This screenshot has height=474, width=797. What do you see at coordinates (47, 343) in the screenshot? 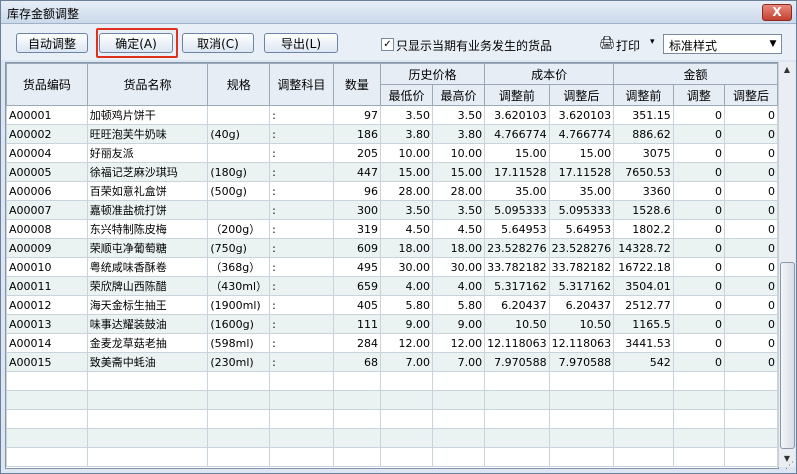
I see `table-cell: A00014` at bounding box center [47, 343].